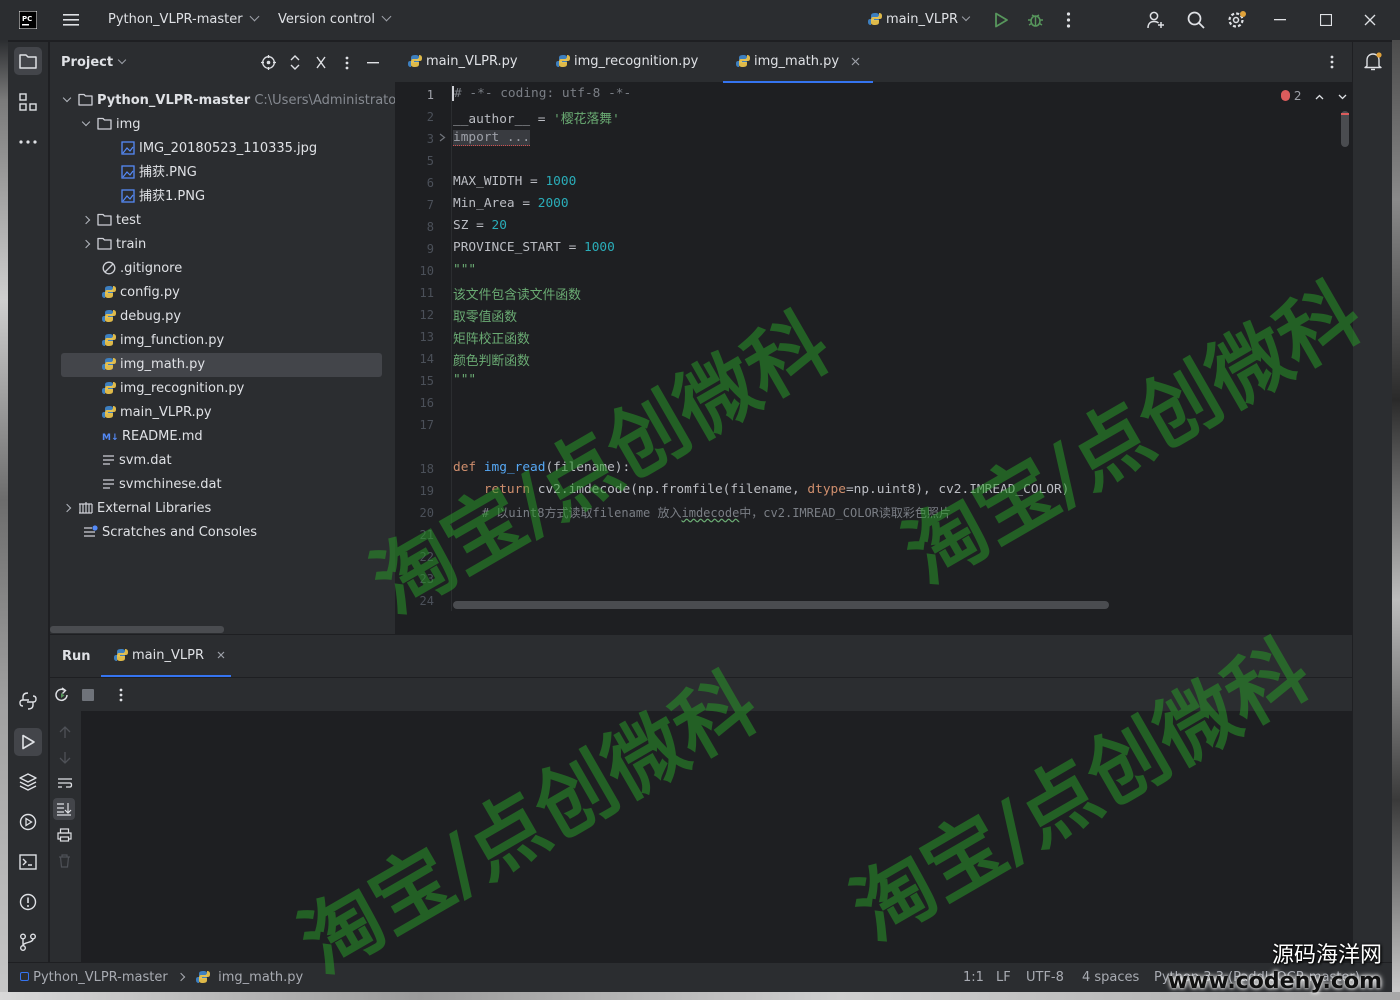 The height and width of the screenshot is (1000, 1400). What do you see at coordinates (62, 695) in the screenshot?
I see `rerun-icon` at bounding box center [62, 695].